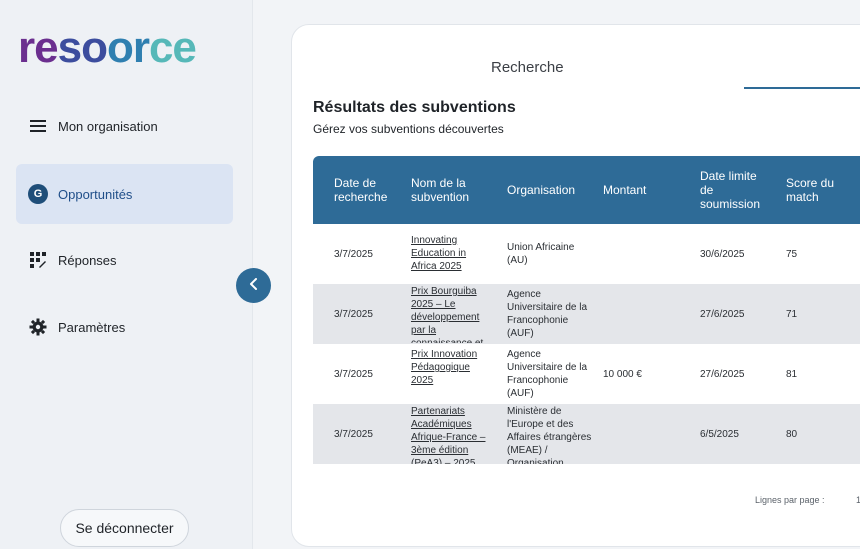 The width and height of the screenshot is (860, 549). Describe the element at coordinates (87, 260) in the screenshot. I see `sidebar-item-label: Réponses` at that location.